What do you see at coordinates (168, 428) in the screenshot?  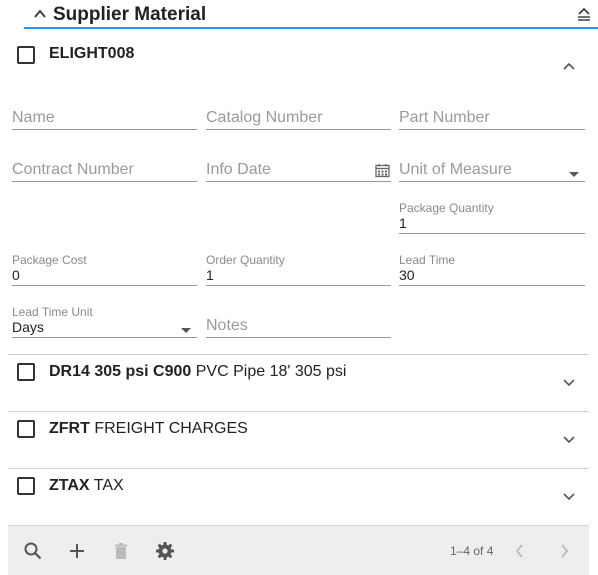 I see `item-description: FREIGHT CHARGES` at bounding box center [168, 428].